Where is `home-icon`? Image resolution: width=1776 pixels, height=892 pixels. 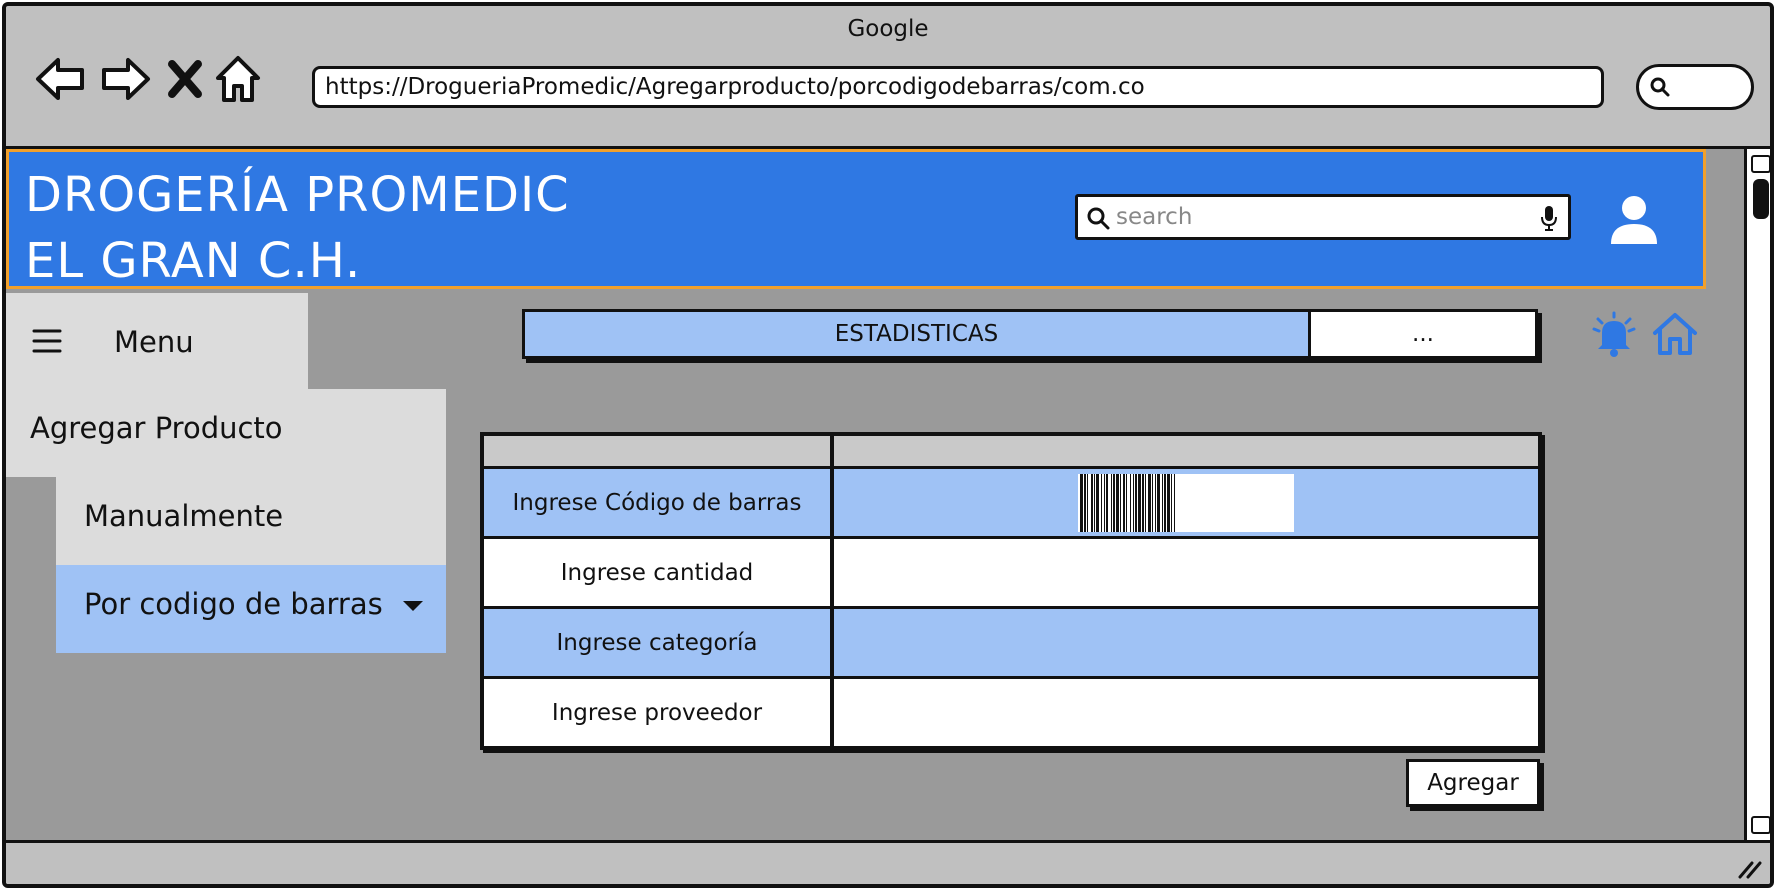
home-icon is located at coordinates (238, 79).